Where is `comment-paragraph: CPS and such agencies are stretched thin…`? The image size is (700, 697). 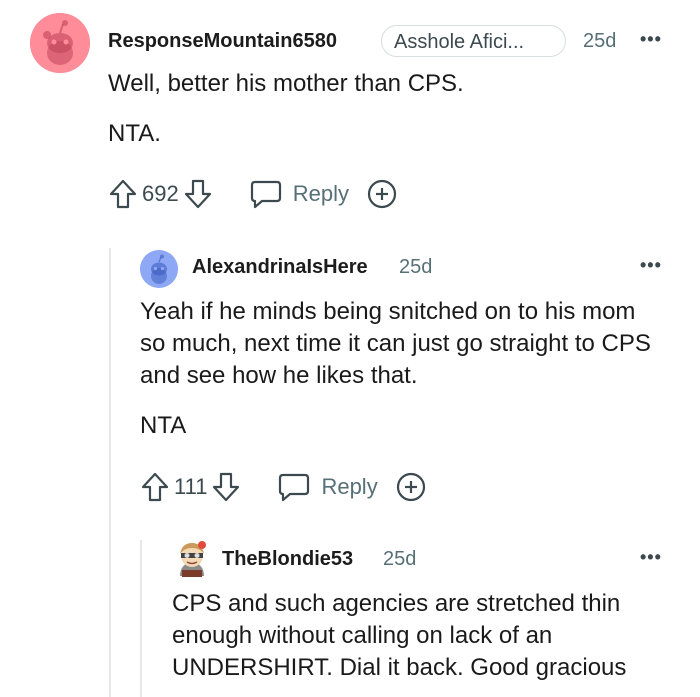
comment-paragraph: CPS and such agencies are stretched thin… is located at coordinates (399, 635).